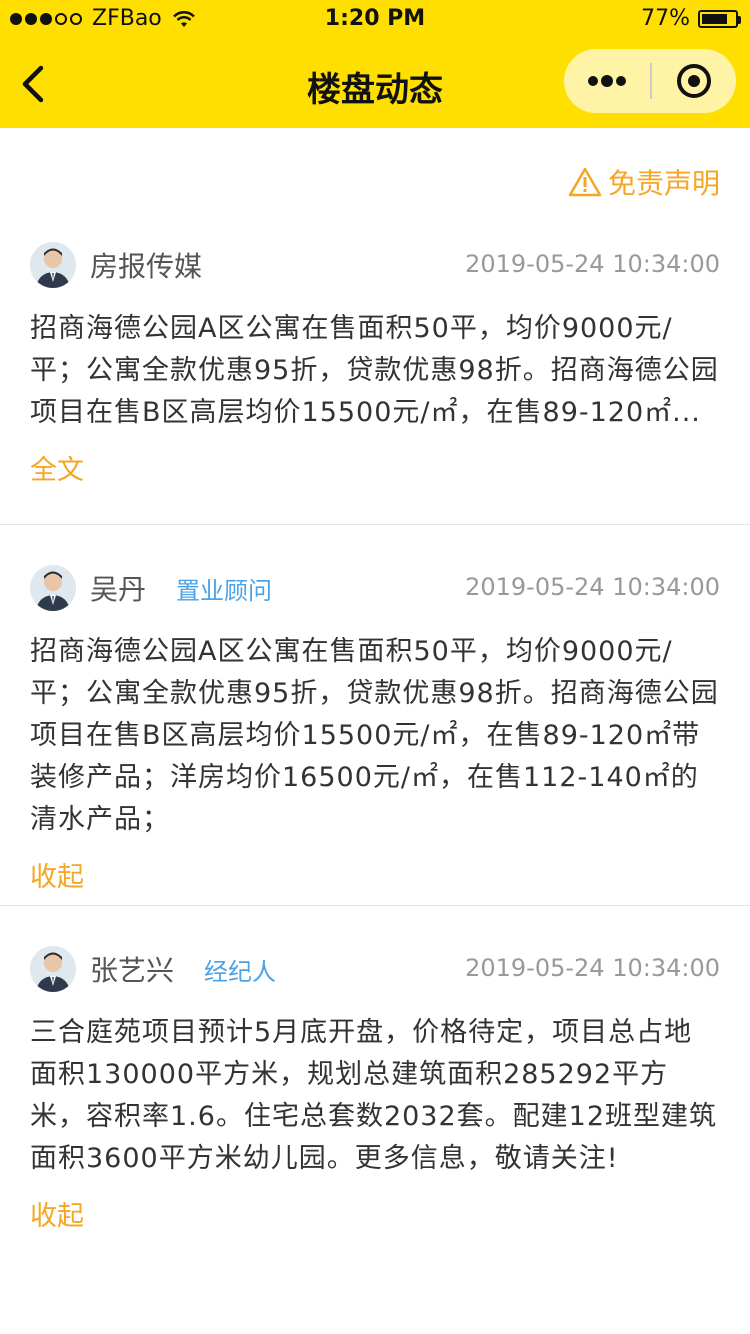 Image resolution: width=750 pixels, height=1334 pixels. Describe the element at coordinates (240, 971) in the screenshot. I see `author-role: 经纪人` at that location.